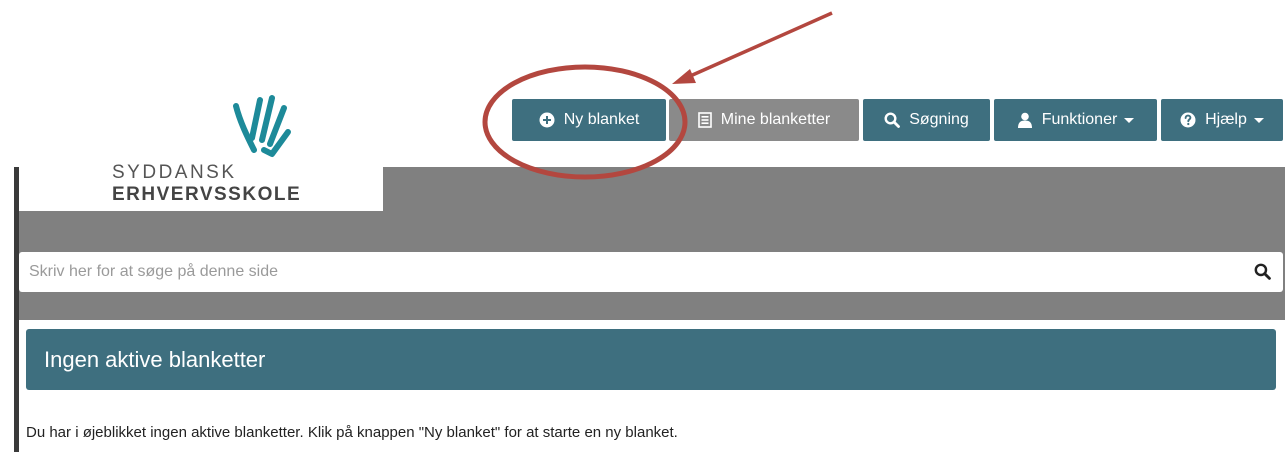  What do you see at coordinates (629, 272) in the screenshot?
I see `search-input` at bounding box center [629, 272].